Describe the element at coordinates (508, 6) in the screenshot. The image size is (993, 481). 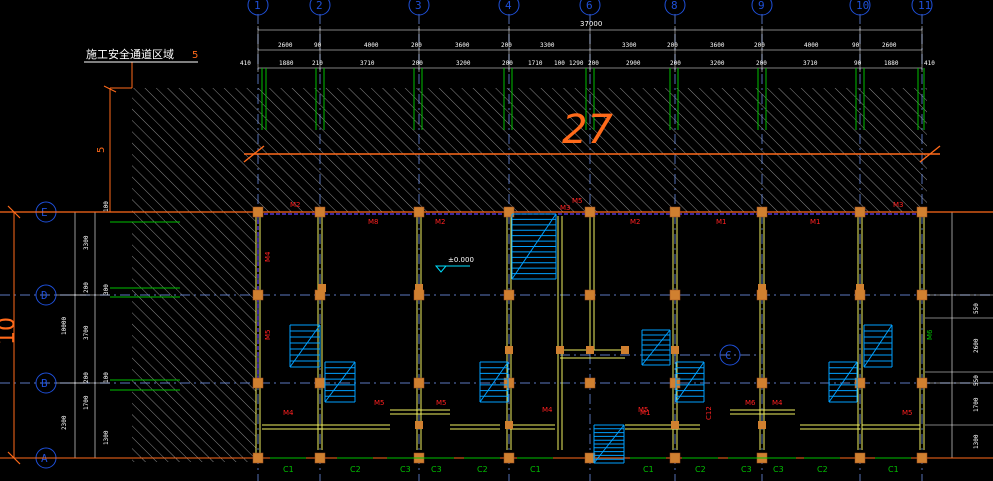
I see `grid-bubble-label: 4` at that location.